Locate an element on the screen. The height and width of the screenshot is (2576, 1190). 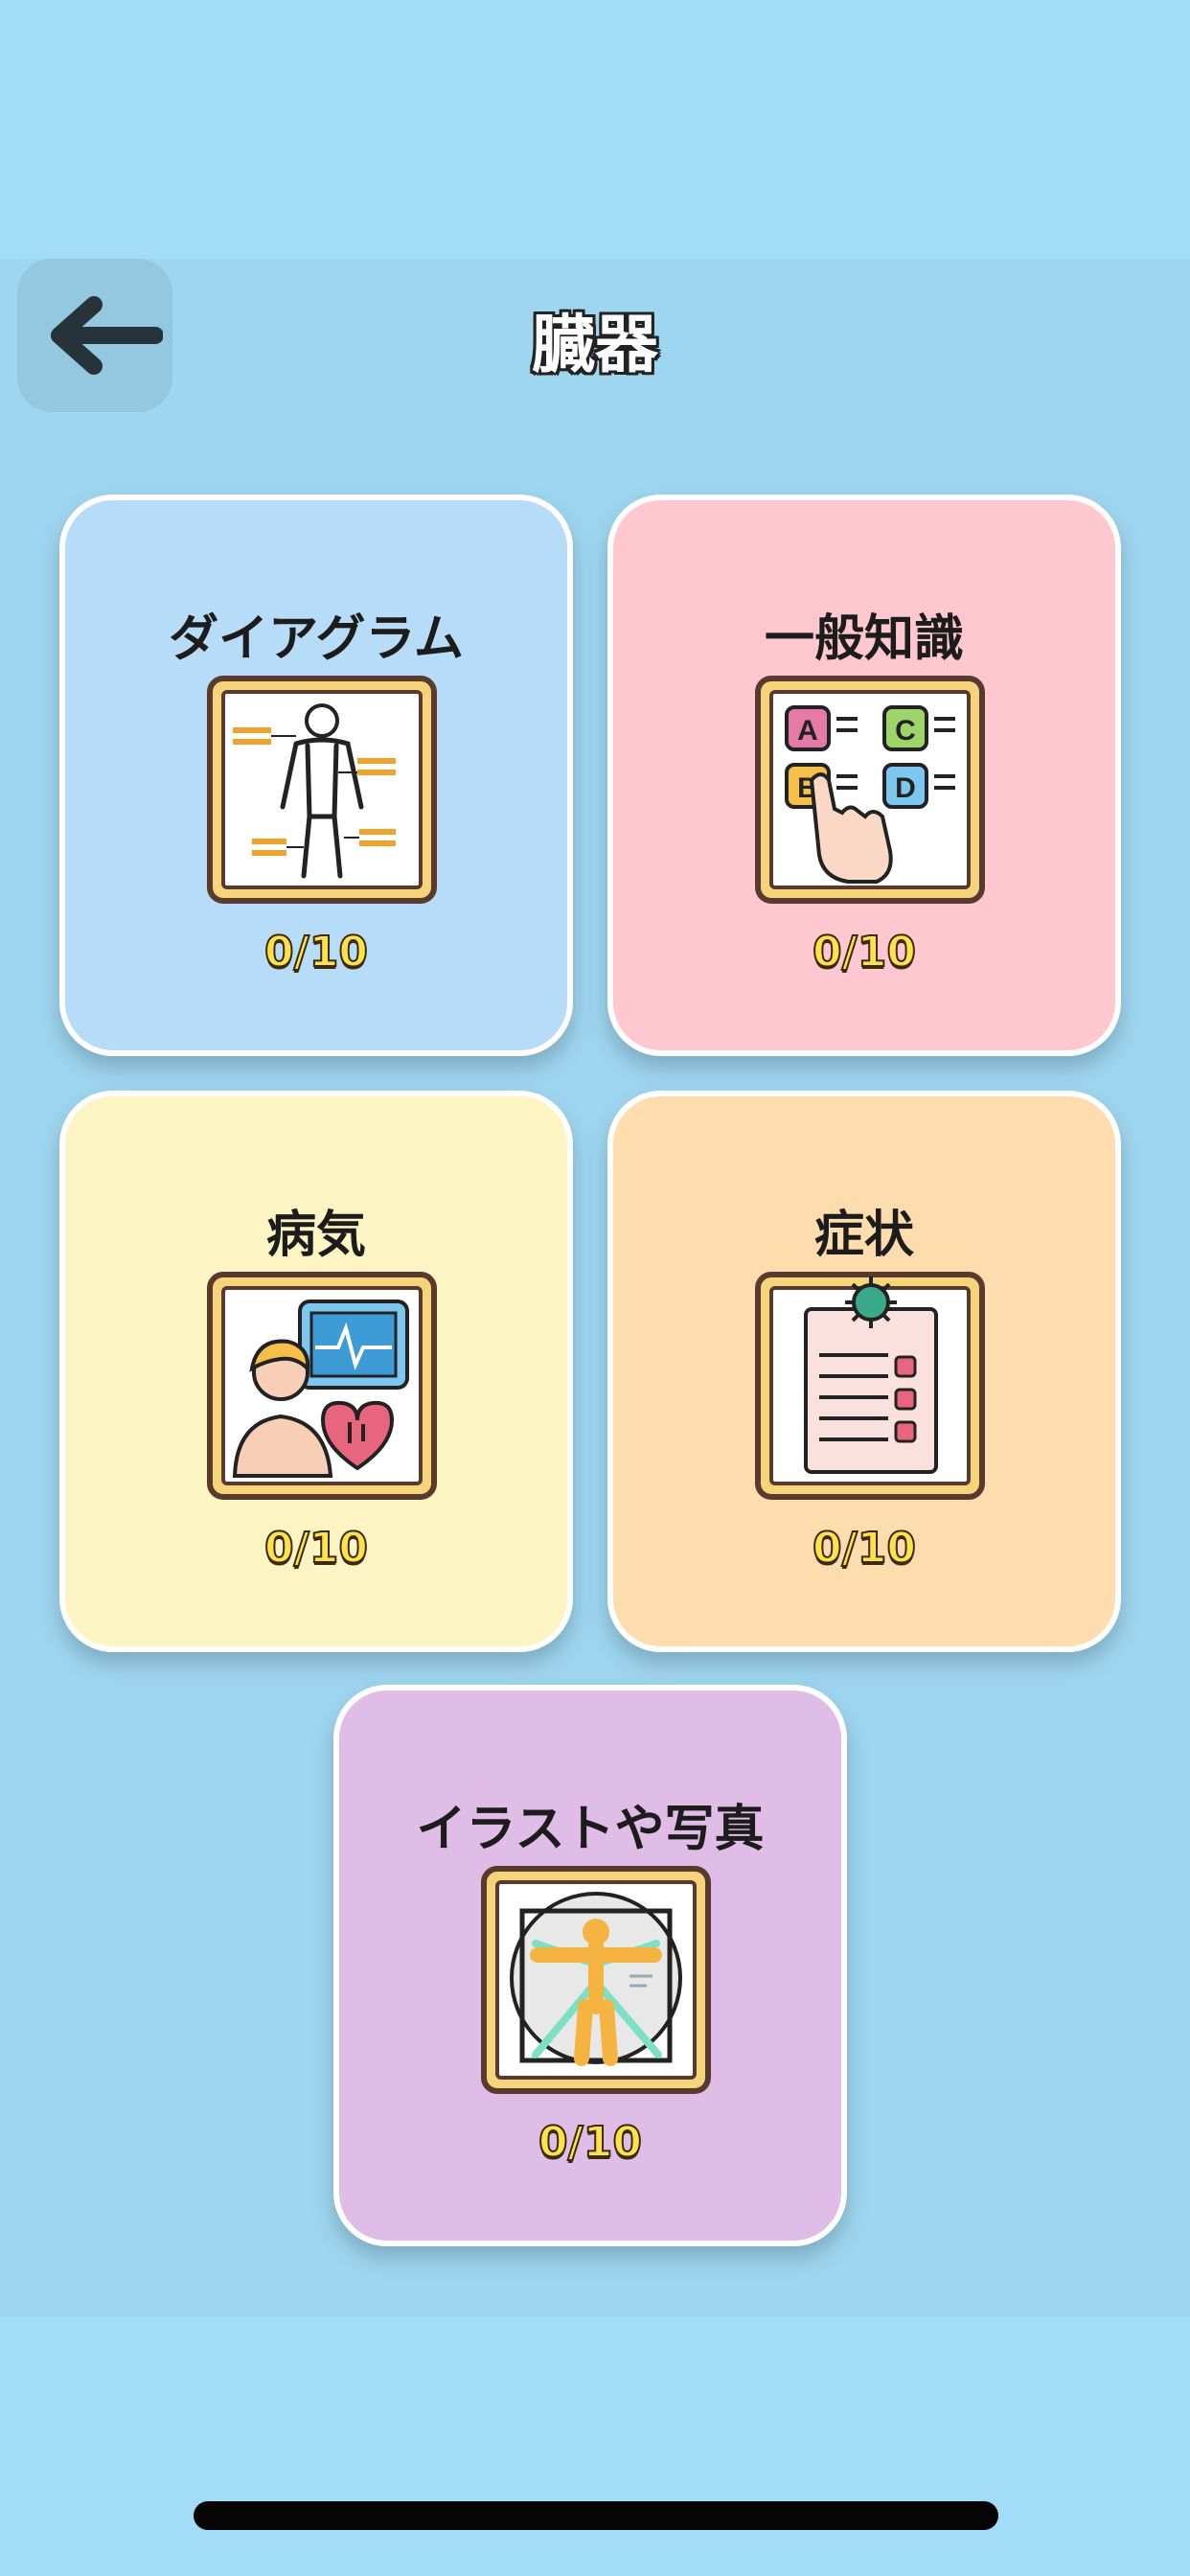
card-general-knowledge: 一般知識 A C B D 0/10 is located at coordinates (864, 775).